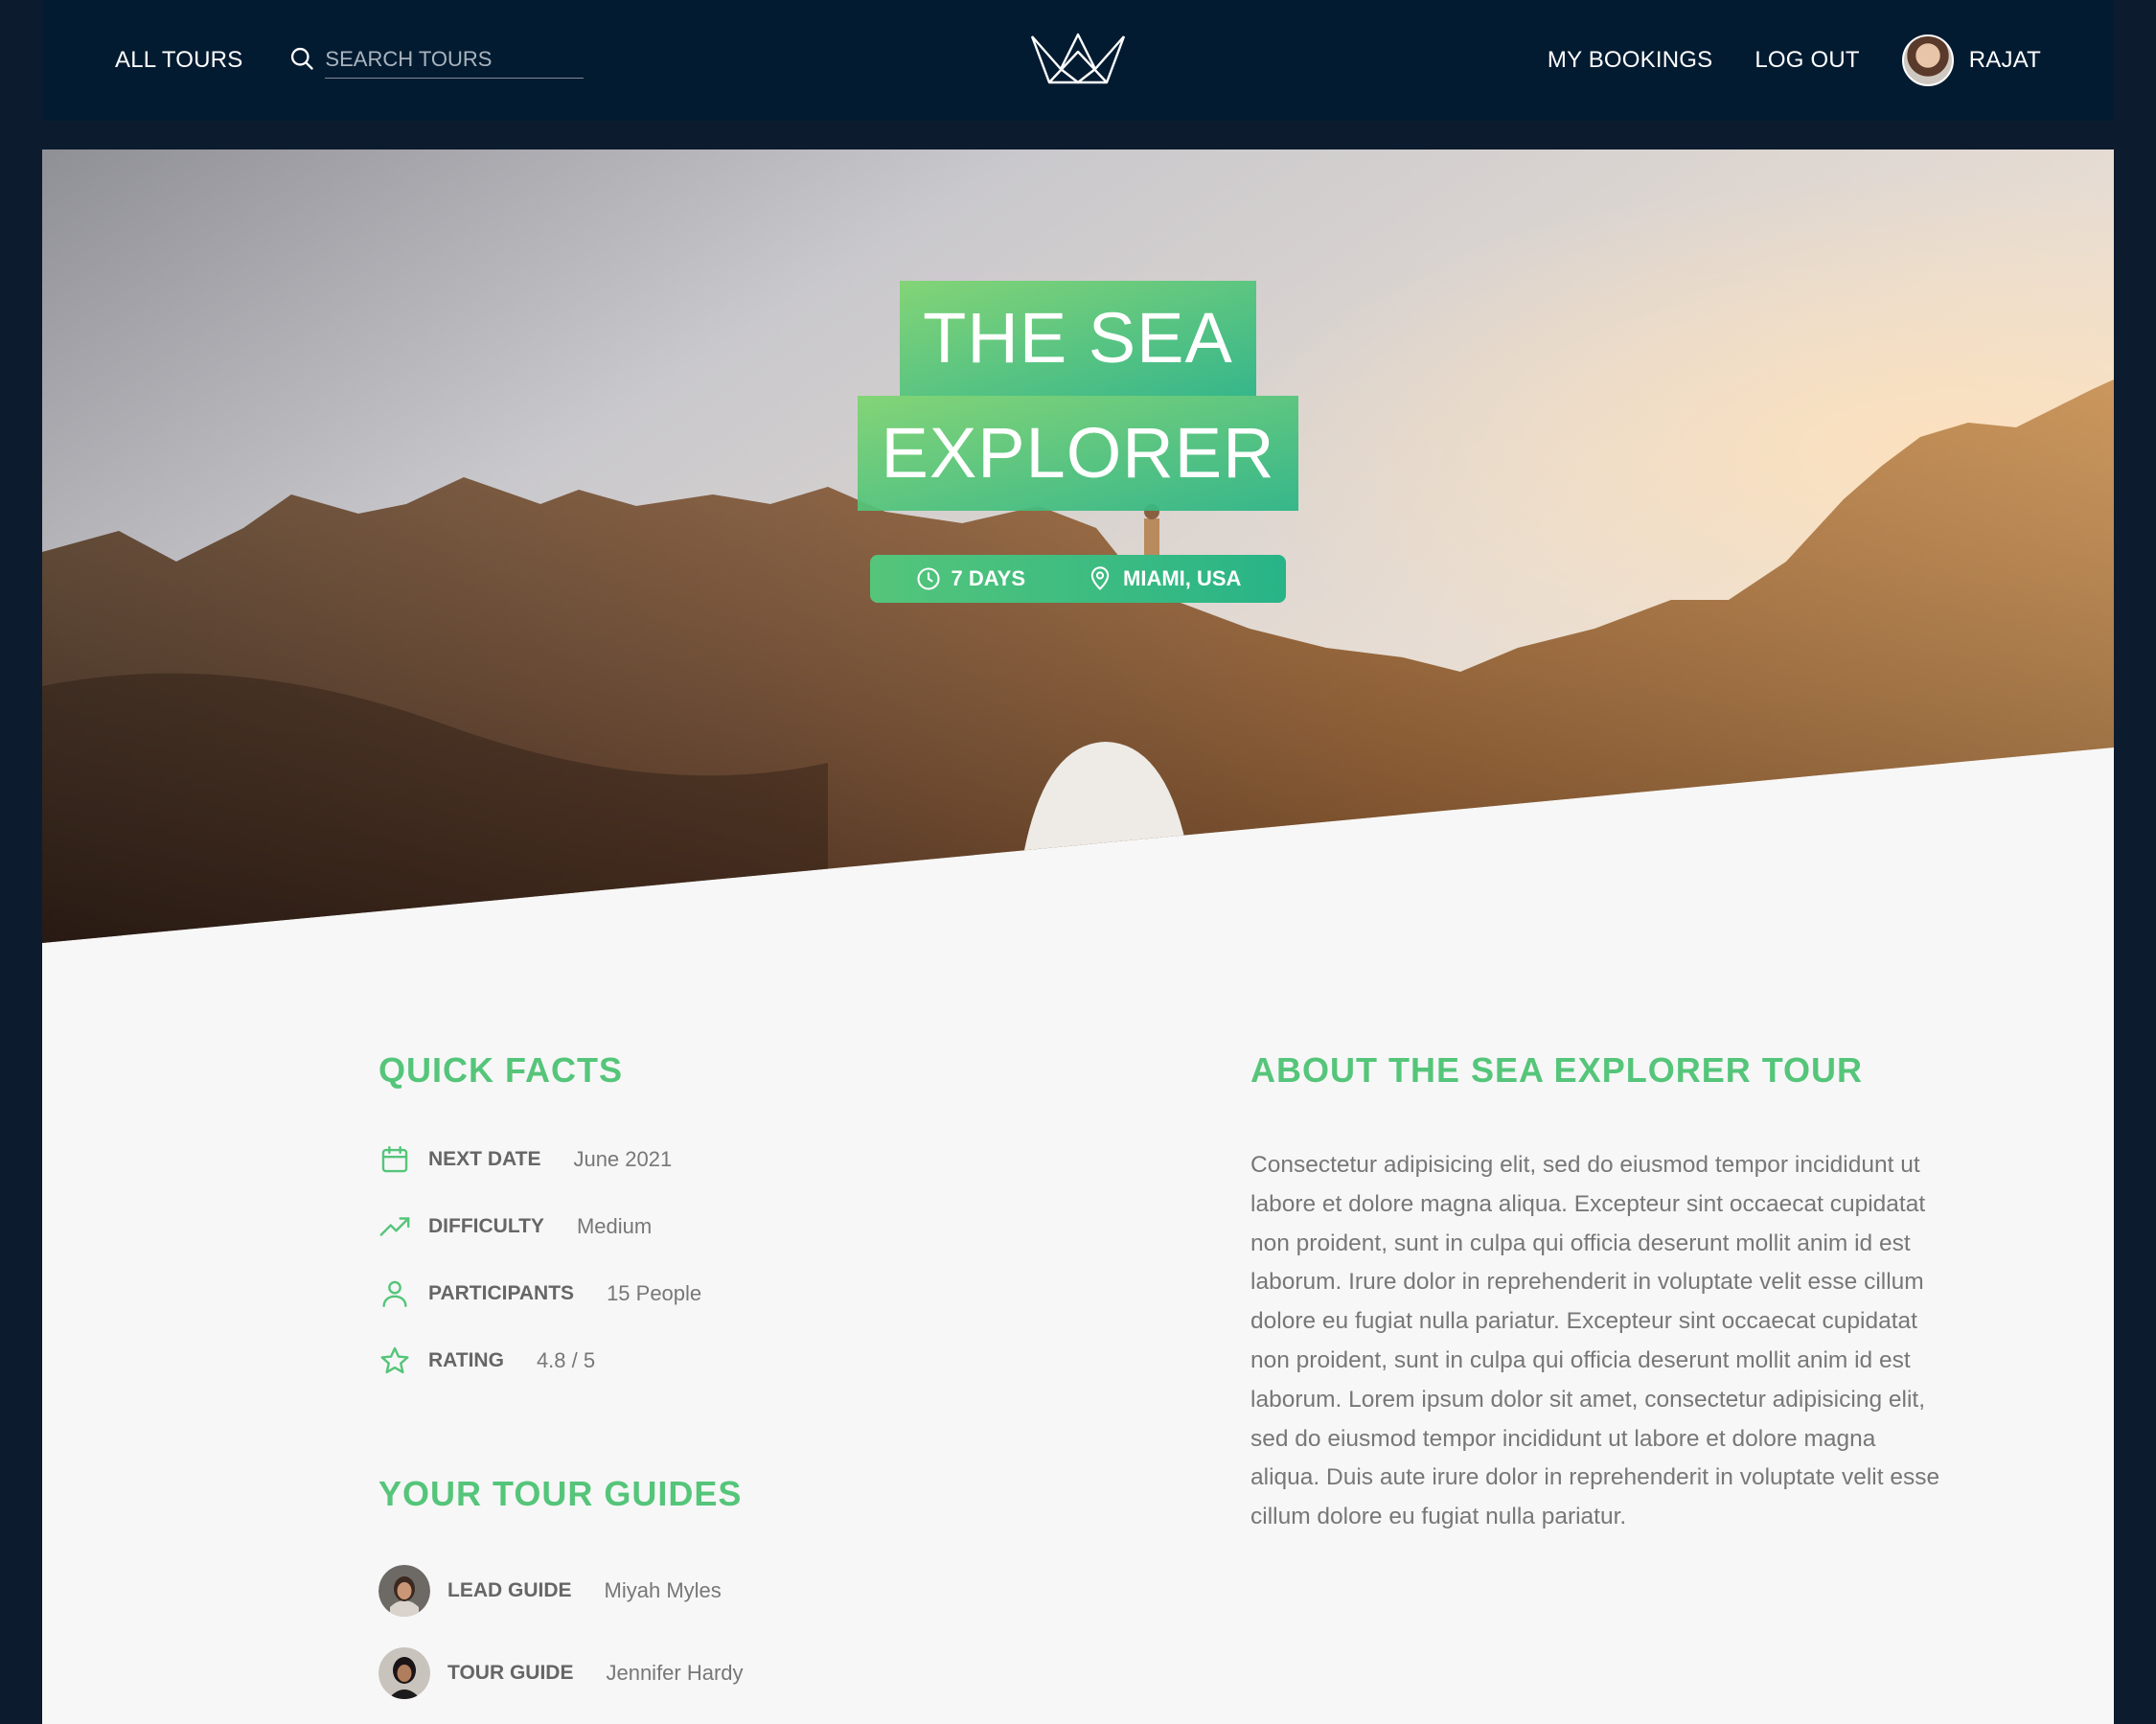  I want to click on fact-value: 15 People, so click(654, 1293).